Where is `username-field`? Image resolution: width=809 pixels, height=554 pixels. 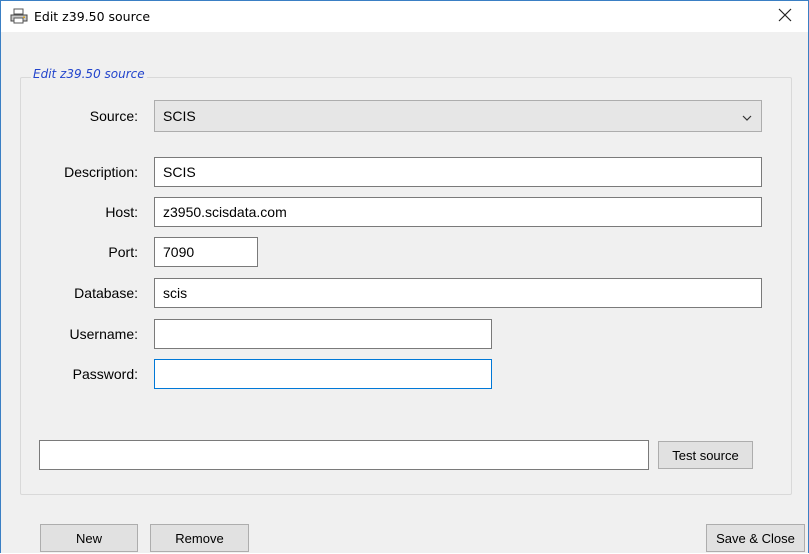 username-field is located at coordinates (323, 334).